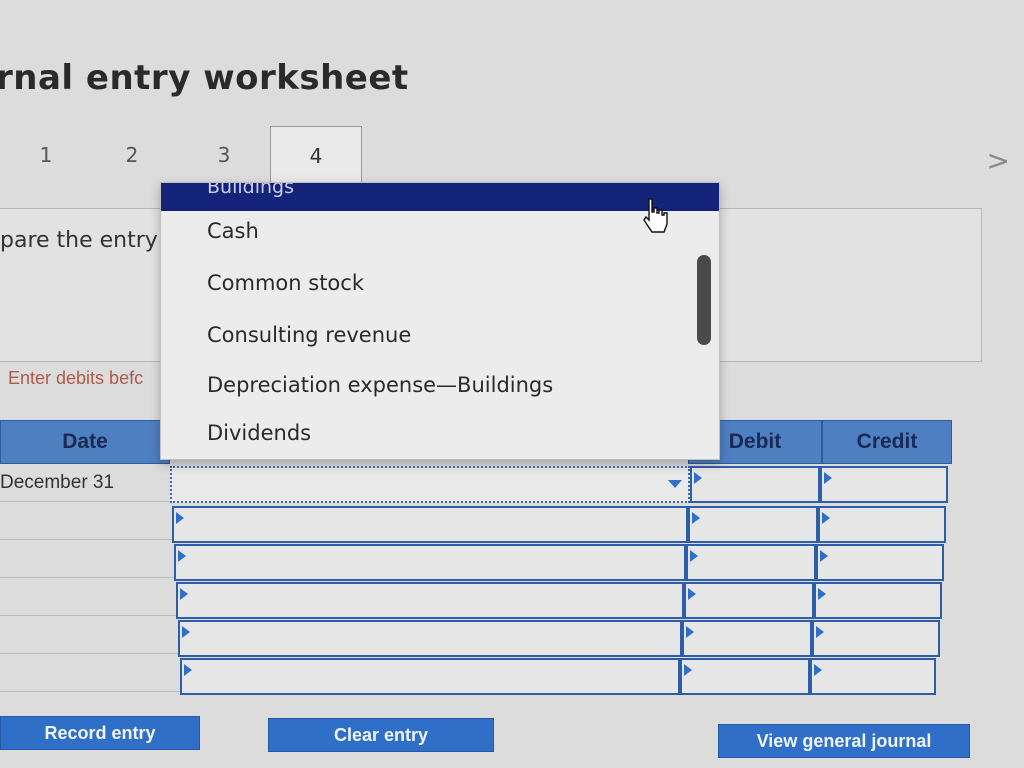  I want to click on hand-pointer-icon, so click(655, 215).